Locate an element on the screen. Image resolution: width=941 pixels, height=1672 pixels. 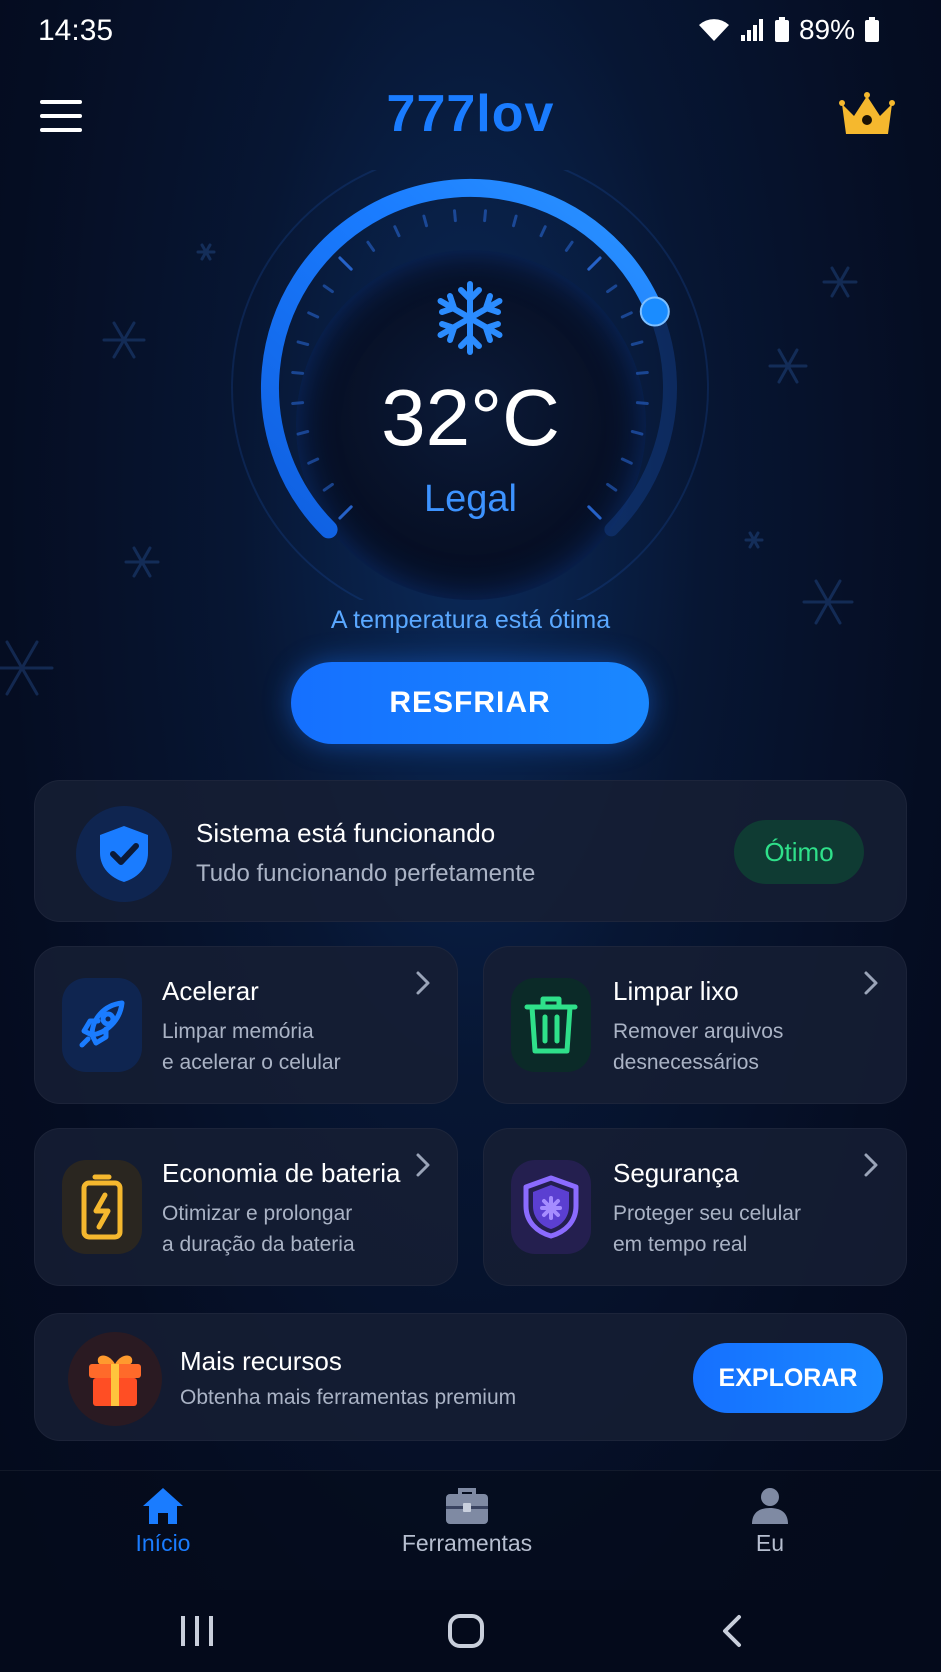
feature-title: Limpar lixo is located at coordinates (676, 991).